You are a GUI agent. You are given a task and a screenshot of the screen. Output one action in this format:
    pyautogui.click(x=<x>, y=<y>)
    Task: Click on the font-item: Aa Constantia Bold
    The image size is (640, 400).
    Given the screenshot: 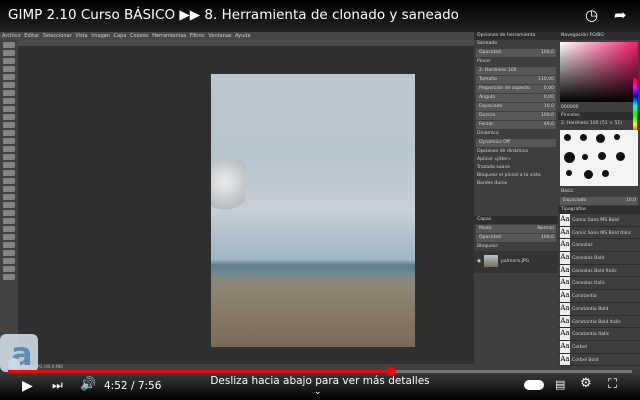 What is the action you would take?
    pyautogui.click(x=599, y=309)
    